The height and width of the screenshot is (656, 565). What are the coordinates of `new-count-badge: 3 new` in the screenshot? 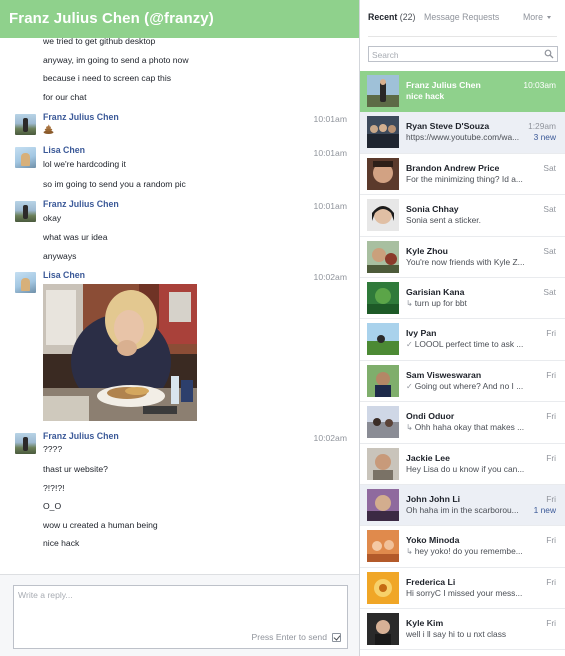 It's located at (544, 137).